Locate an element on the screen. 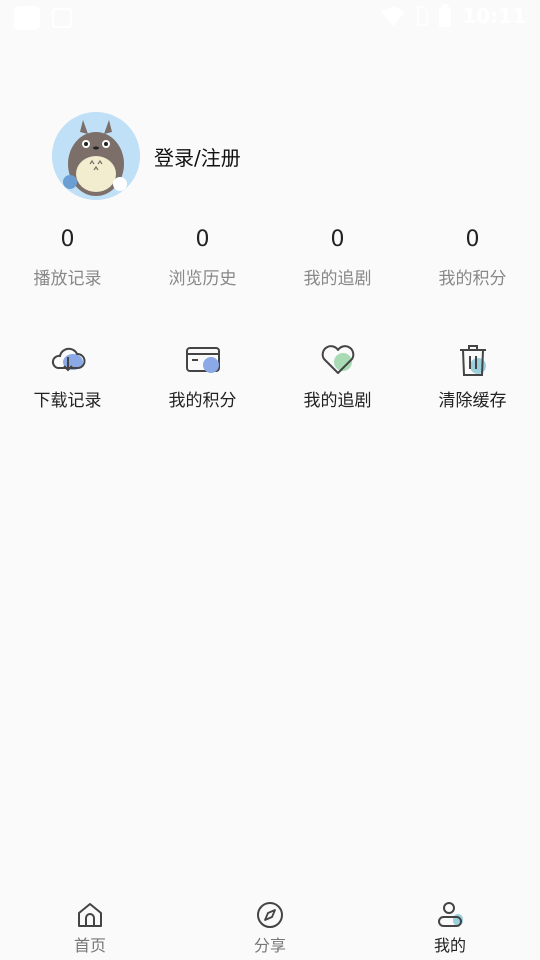 The image size is (540, 960). download-records-button: 下载记录 is located at coordinates (67, 376).